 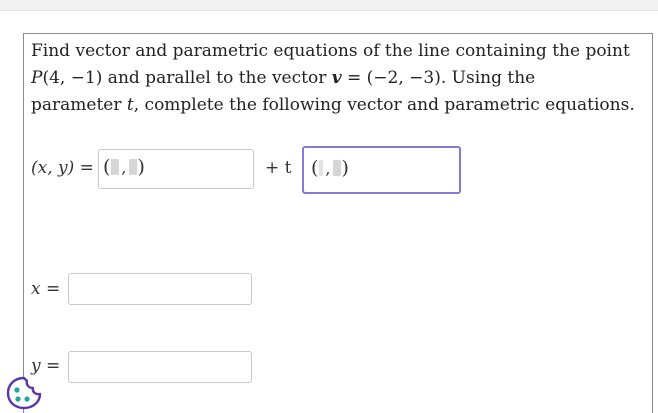 What do you see at coordinates (72, 78) in the screenshot?
I see `point-value: (4, −1)` at bounding box center [72, 78].